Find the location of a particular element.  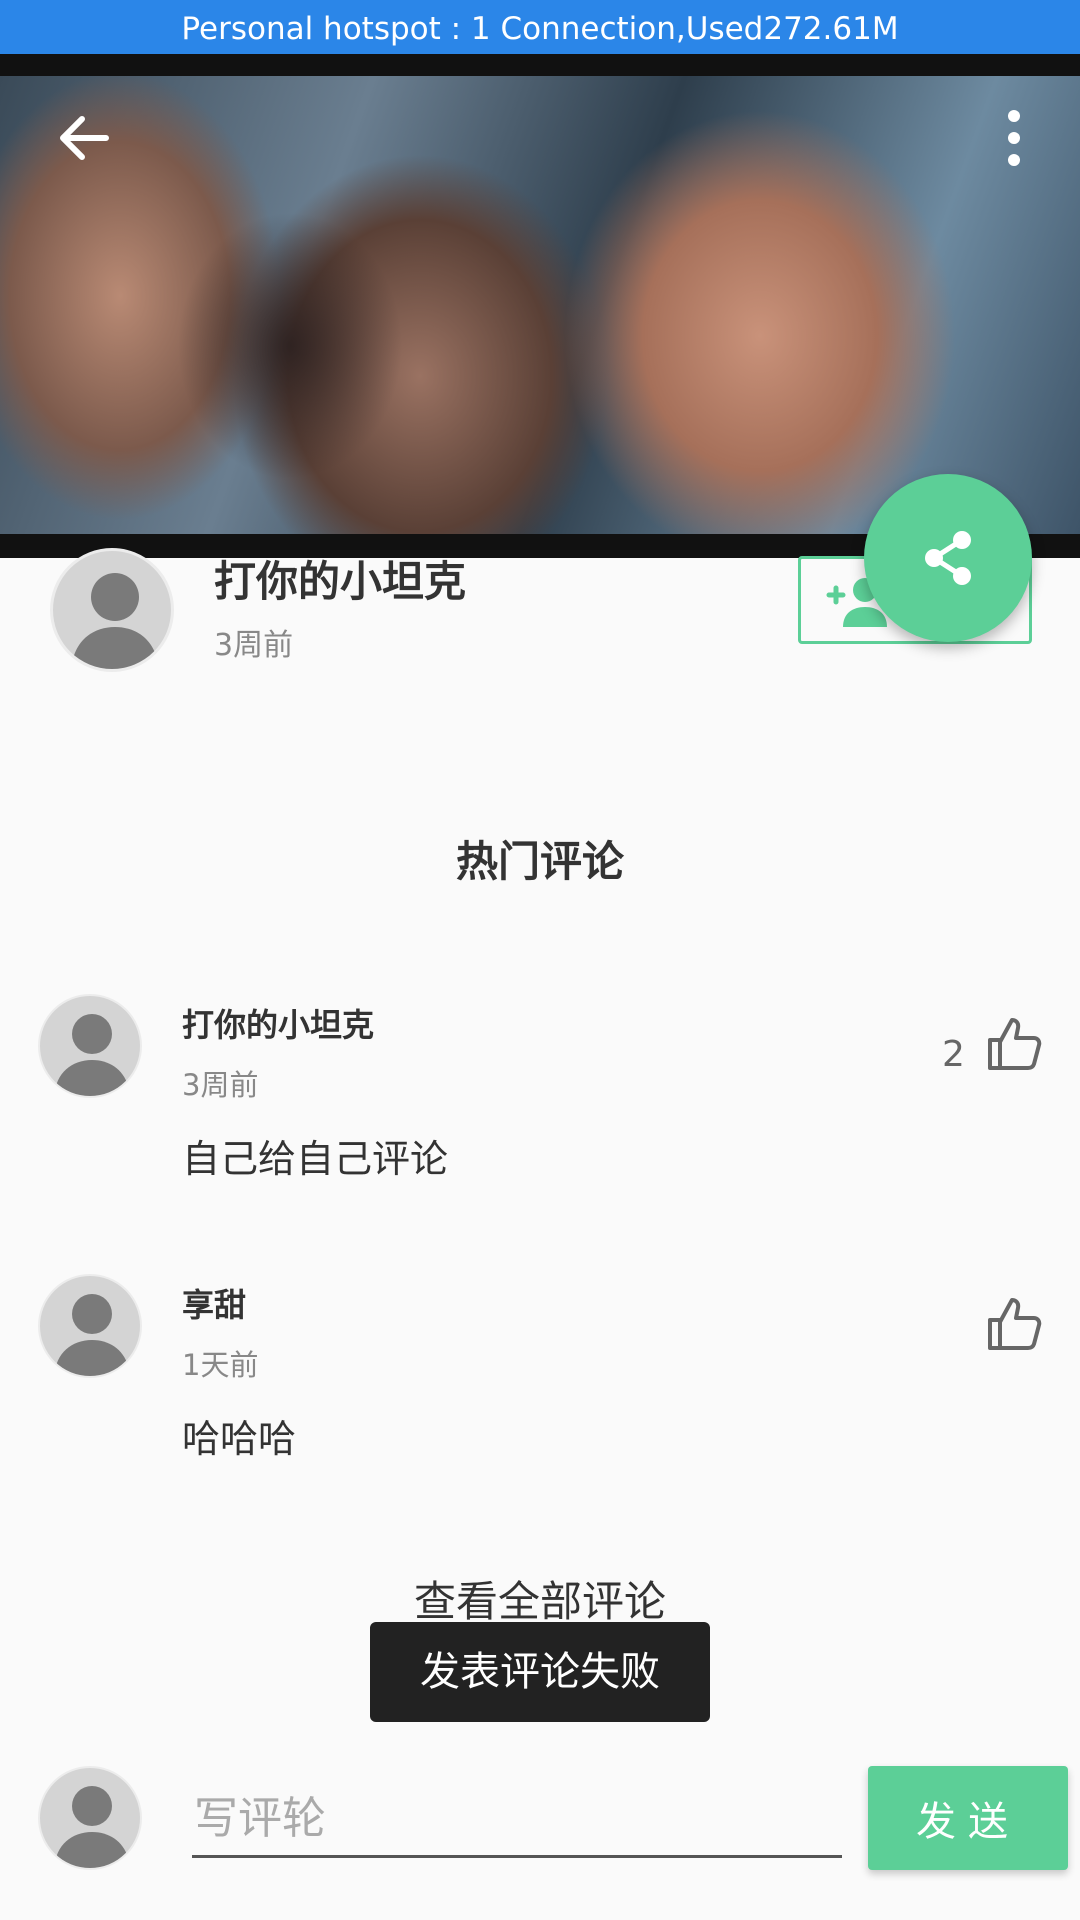

comment-item: 打你的小坦克 3周前 自己给自己评论 2 is located at coordinates (540, 1114).